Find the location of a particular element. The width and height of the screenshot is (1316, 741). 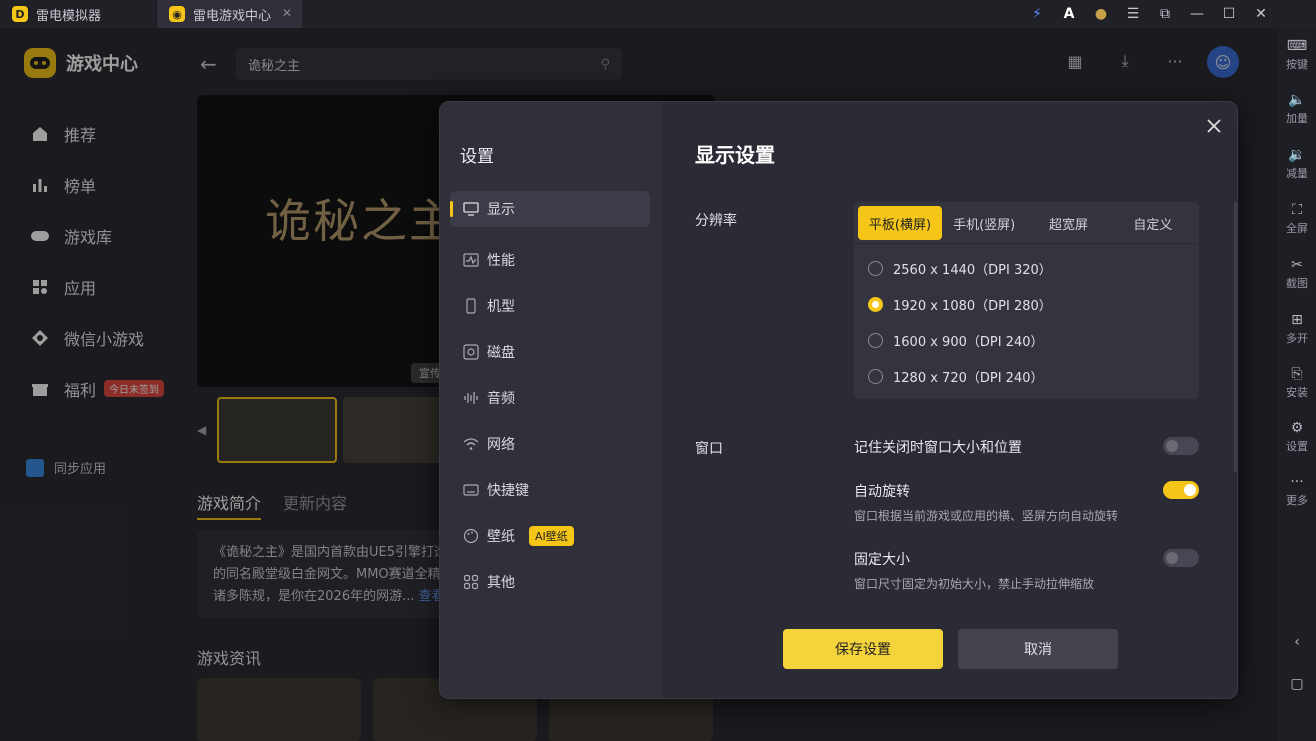

resolution-option-label: 1600 x 900（DPI 240） is located at coordinates (968, 342).